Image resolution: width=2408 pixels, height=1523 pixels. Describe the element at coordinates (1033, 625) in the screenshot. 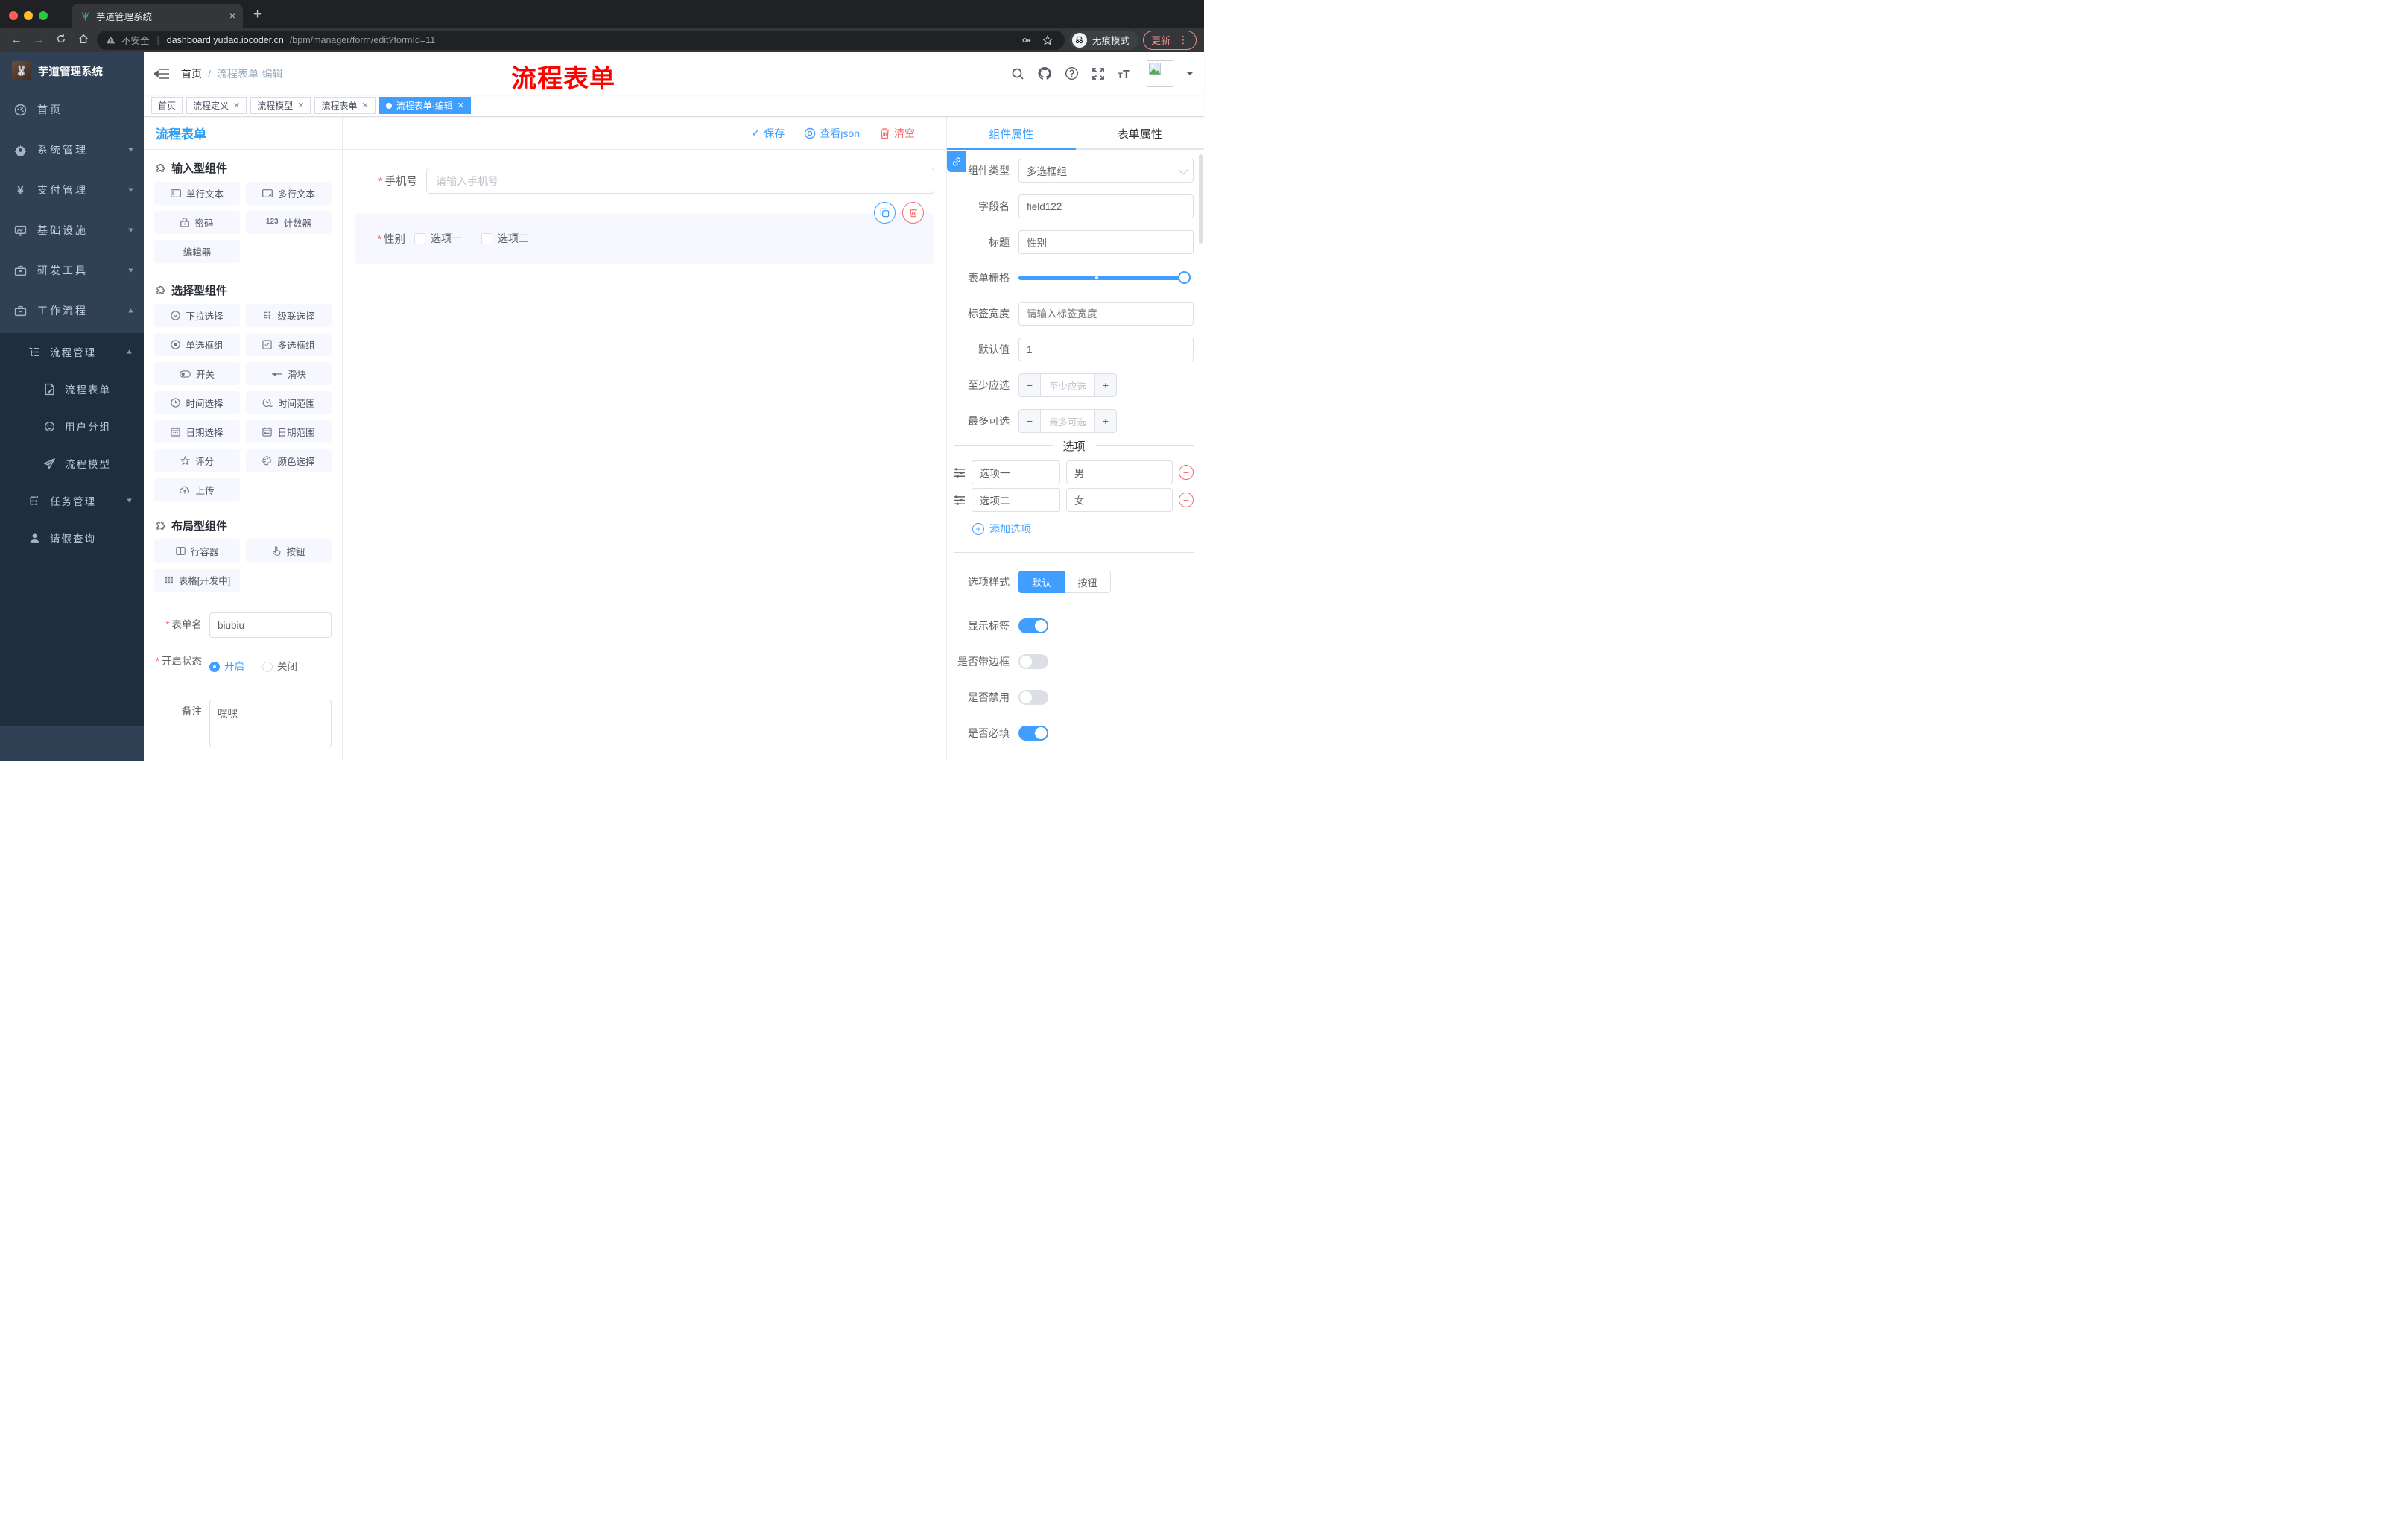

I see `show-label-toggle` at that location.